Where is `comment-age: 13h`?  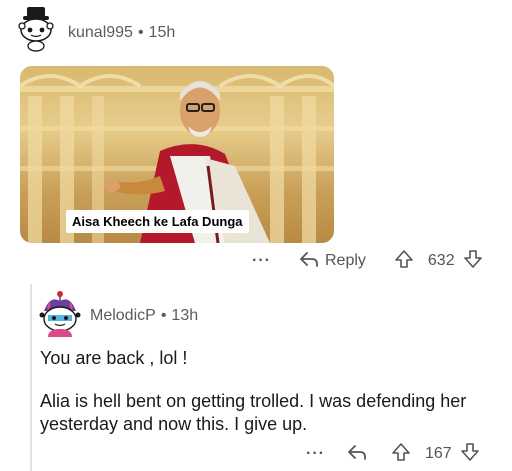
comment-age: 13h is located at coordinates (185, 315).